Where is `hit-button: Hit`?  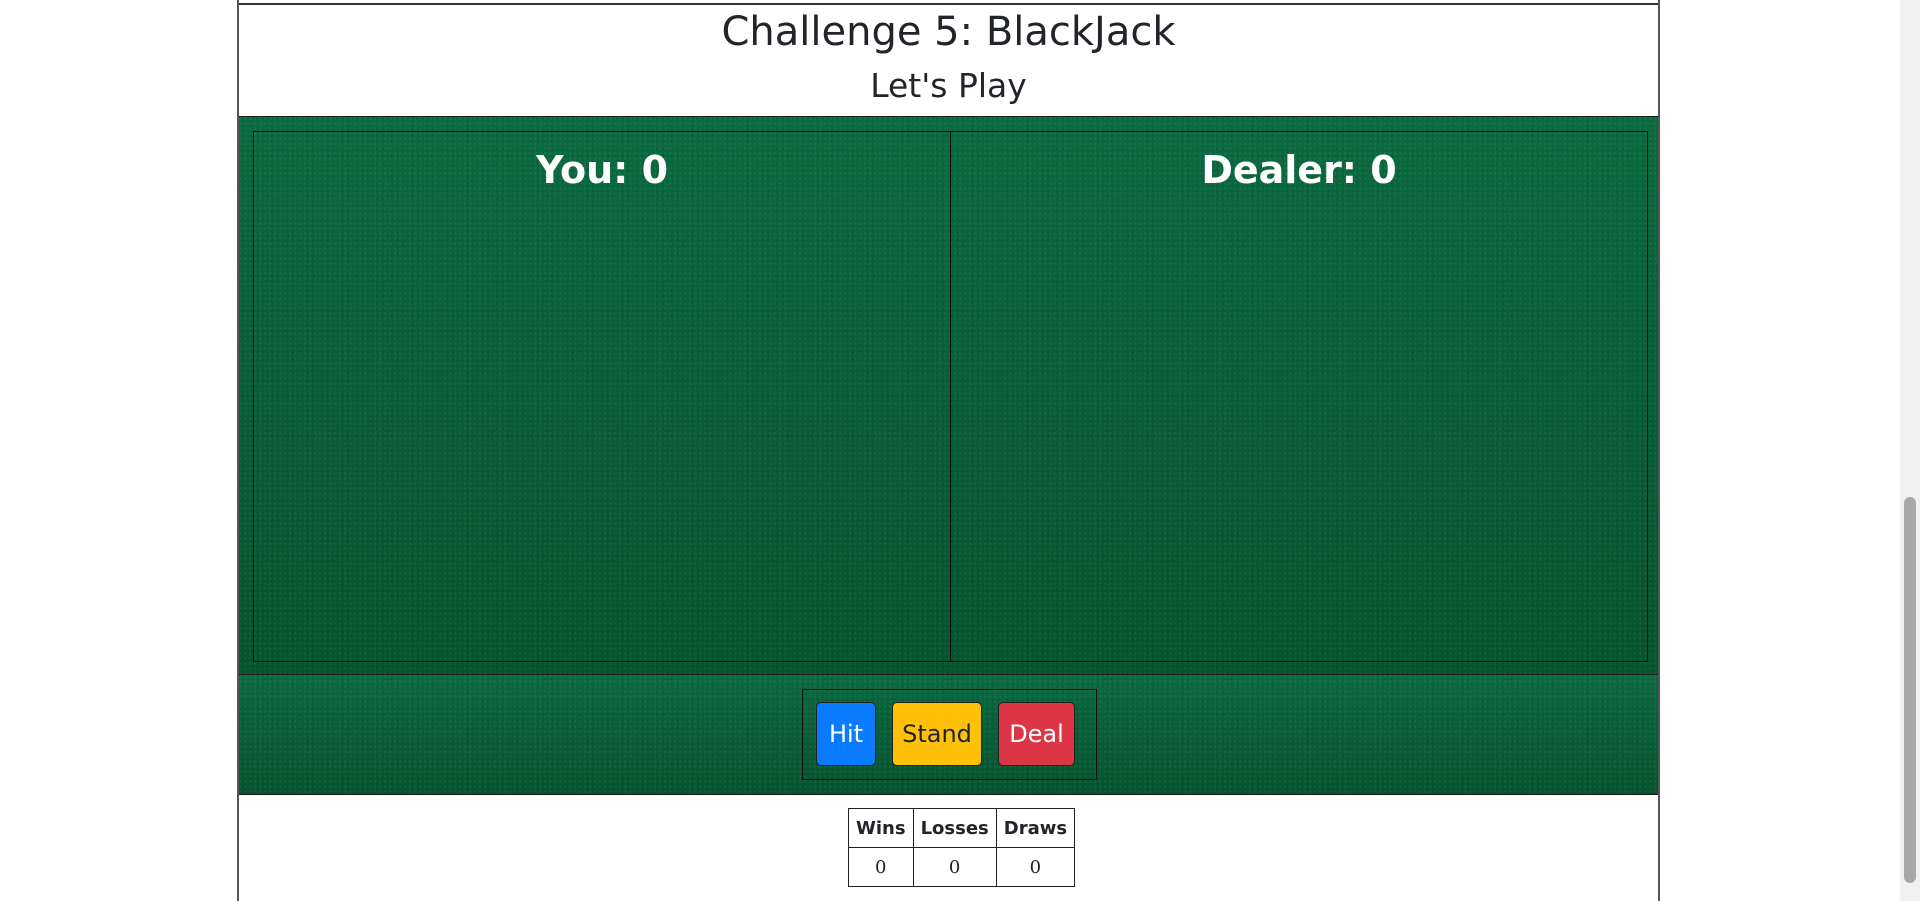
hit-button: Hit is located at coordinates (846, 734).